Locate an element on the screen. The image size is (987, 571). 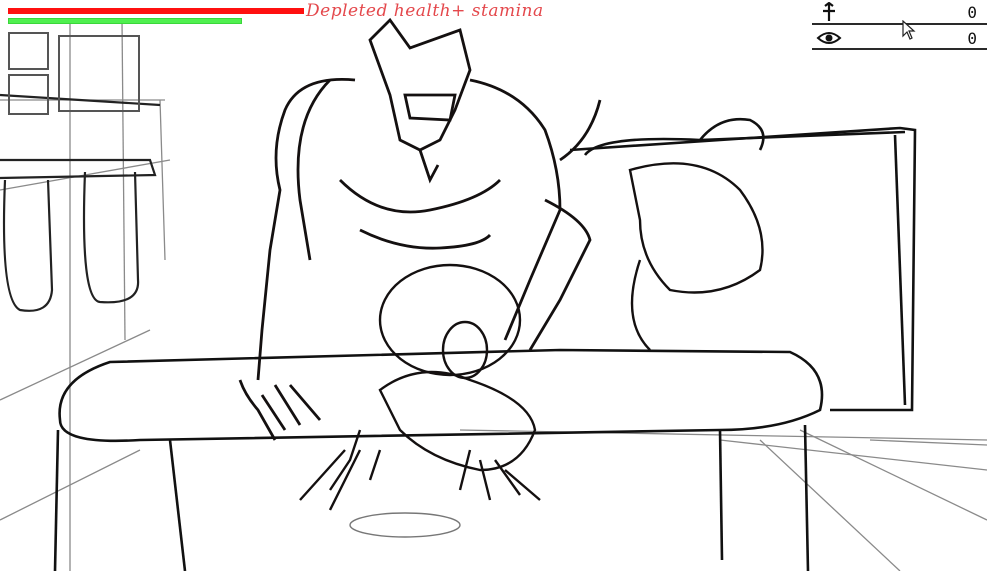
sword-count: 0 is located at coordinates (972, 12).